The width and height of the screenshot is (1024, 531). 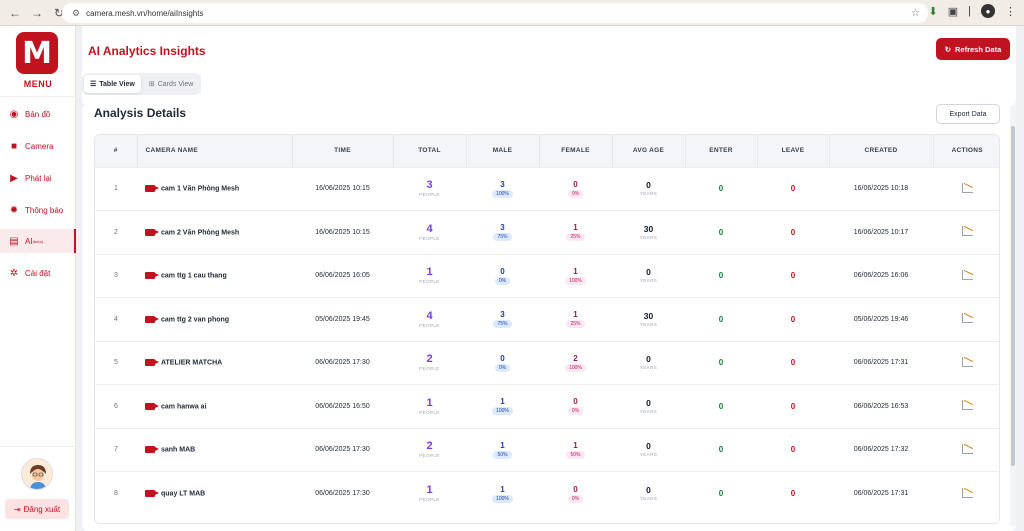 What do you see at coordinates (649, 151) in the screenshot?
I see `column-header: AVG AGE` at bounding box center [649, 151].